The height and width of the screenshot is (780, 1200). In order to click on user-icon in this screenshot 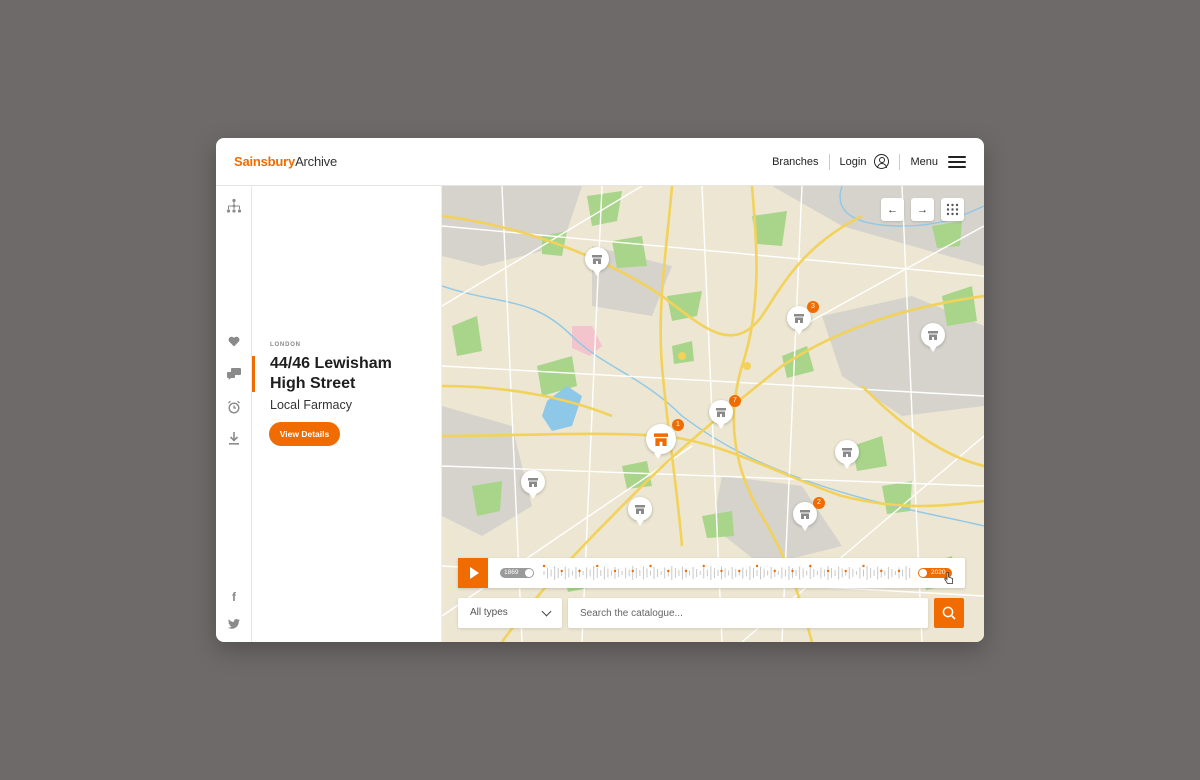, I will do `click(882, 161)`.